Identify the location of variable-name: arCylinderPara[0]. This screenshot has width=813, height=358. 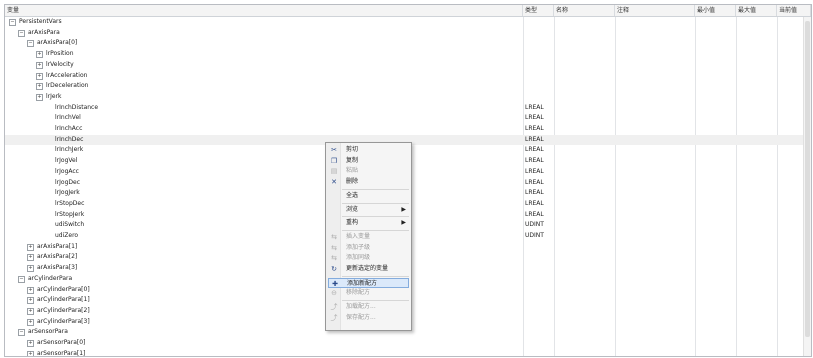
(63, 289).